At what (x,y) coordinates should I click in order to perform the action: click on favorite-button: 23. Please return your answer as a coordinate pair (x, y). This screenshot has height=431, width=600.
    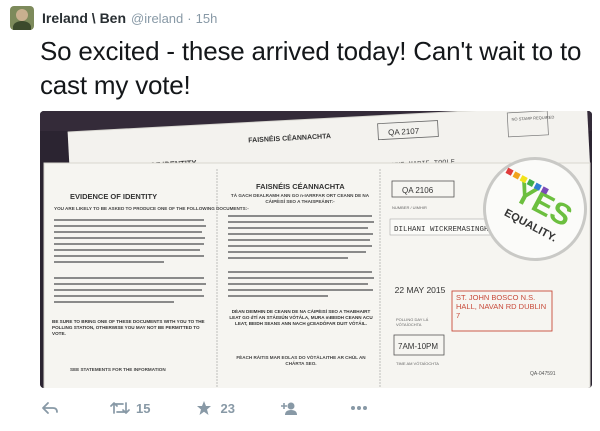
    Looking at the image, I should click on (214, 408).